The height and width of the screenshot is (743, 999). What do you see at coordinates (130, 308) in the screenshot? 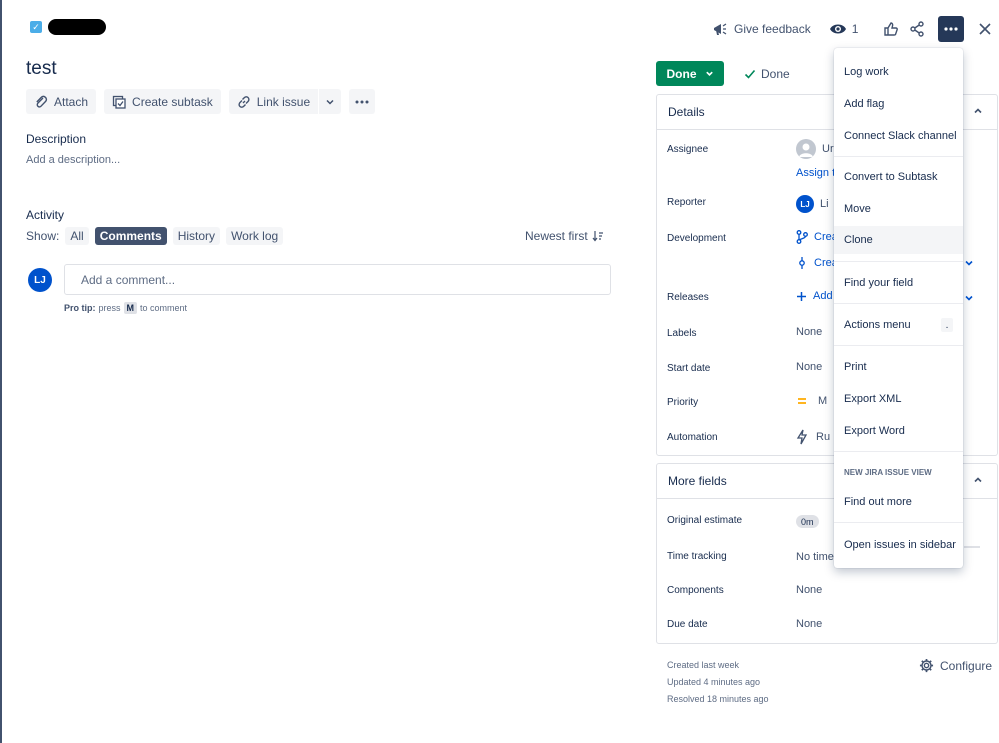
I see `pro-tip-key: M` at bounding box center [130, 308].